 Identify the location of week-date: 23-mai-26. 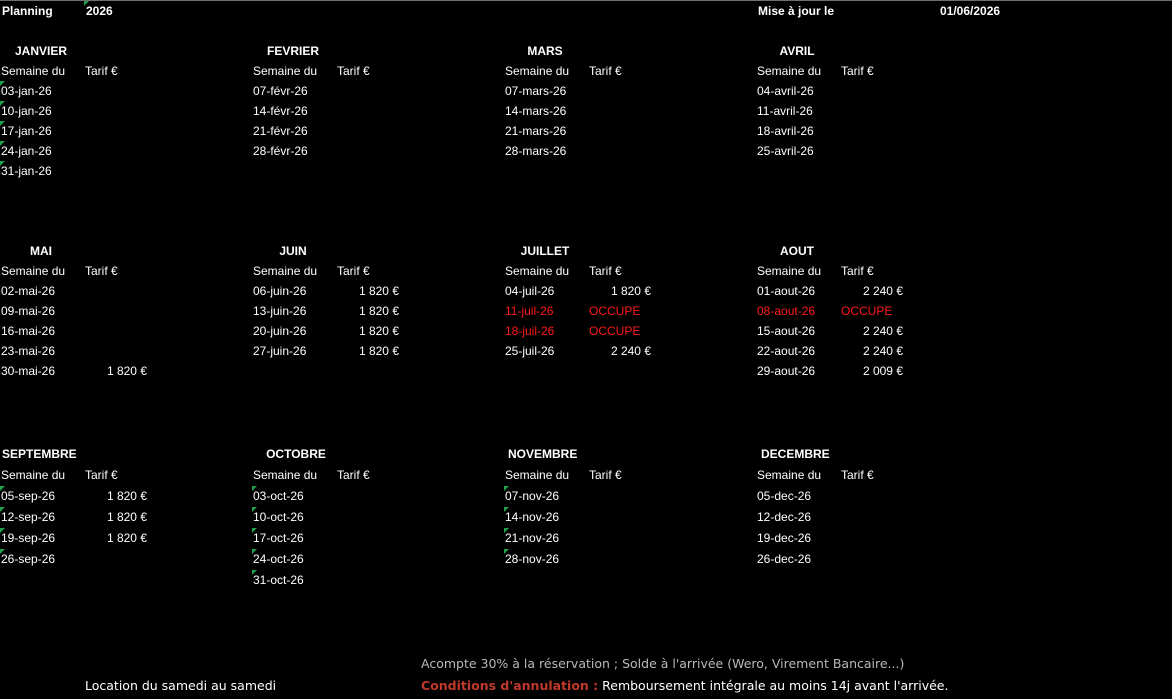
(28, 351).